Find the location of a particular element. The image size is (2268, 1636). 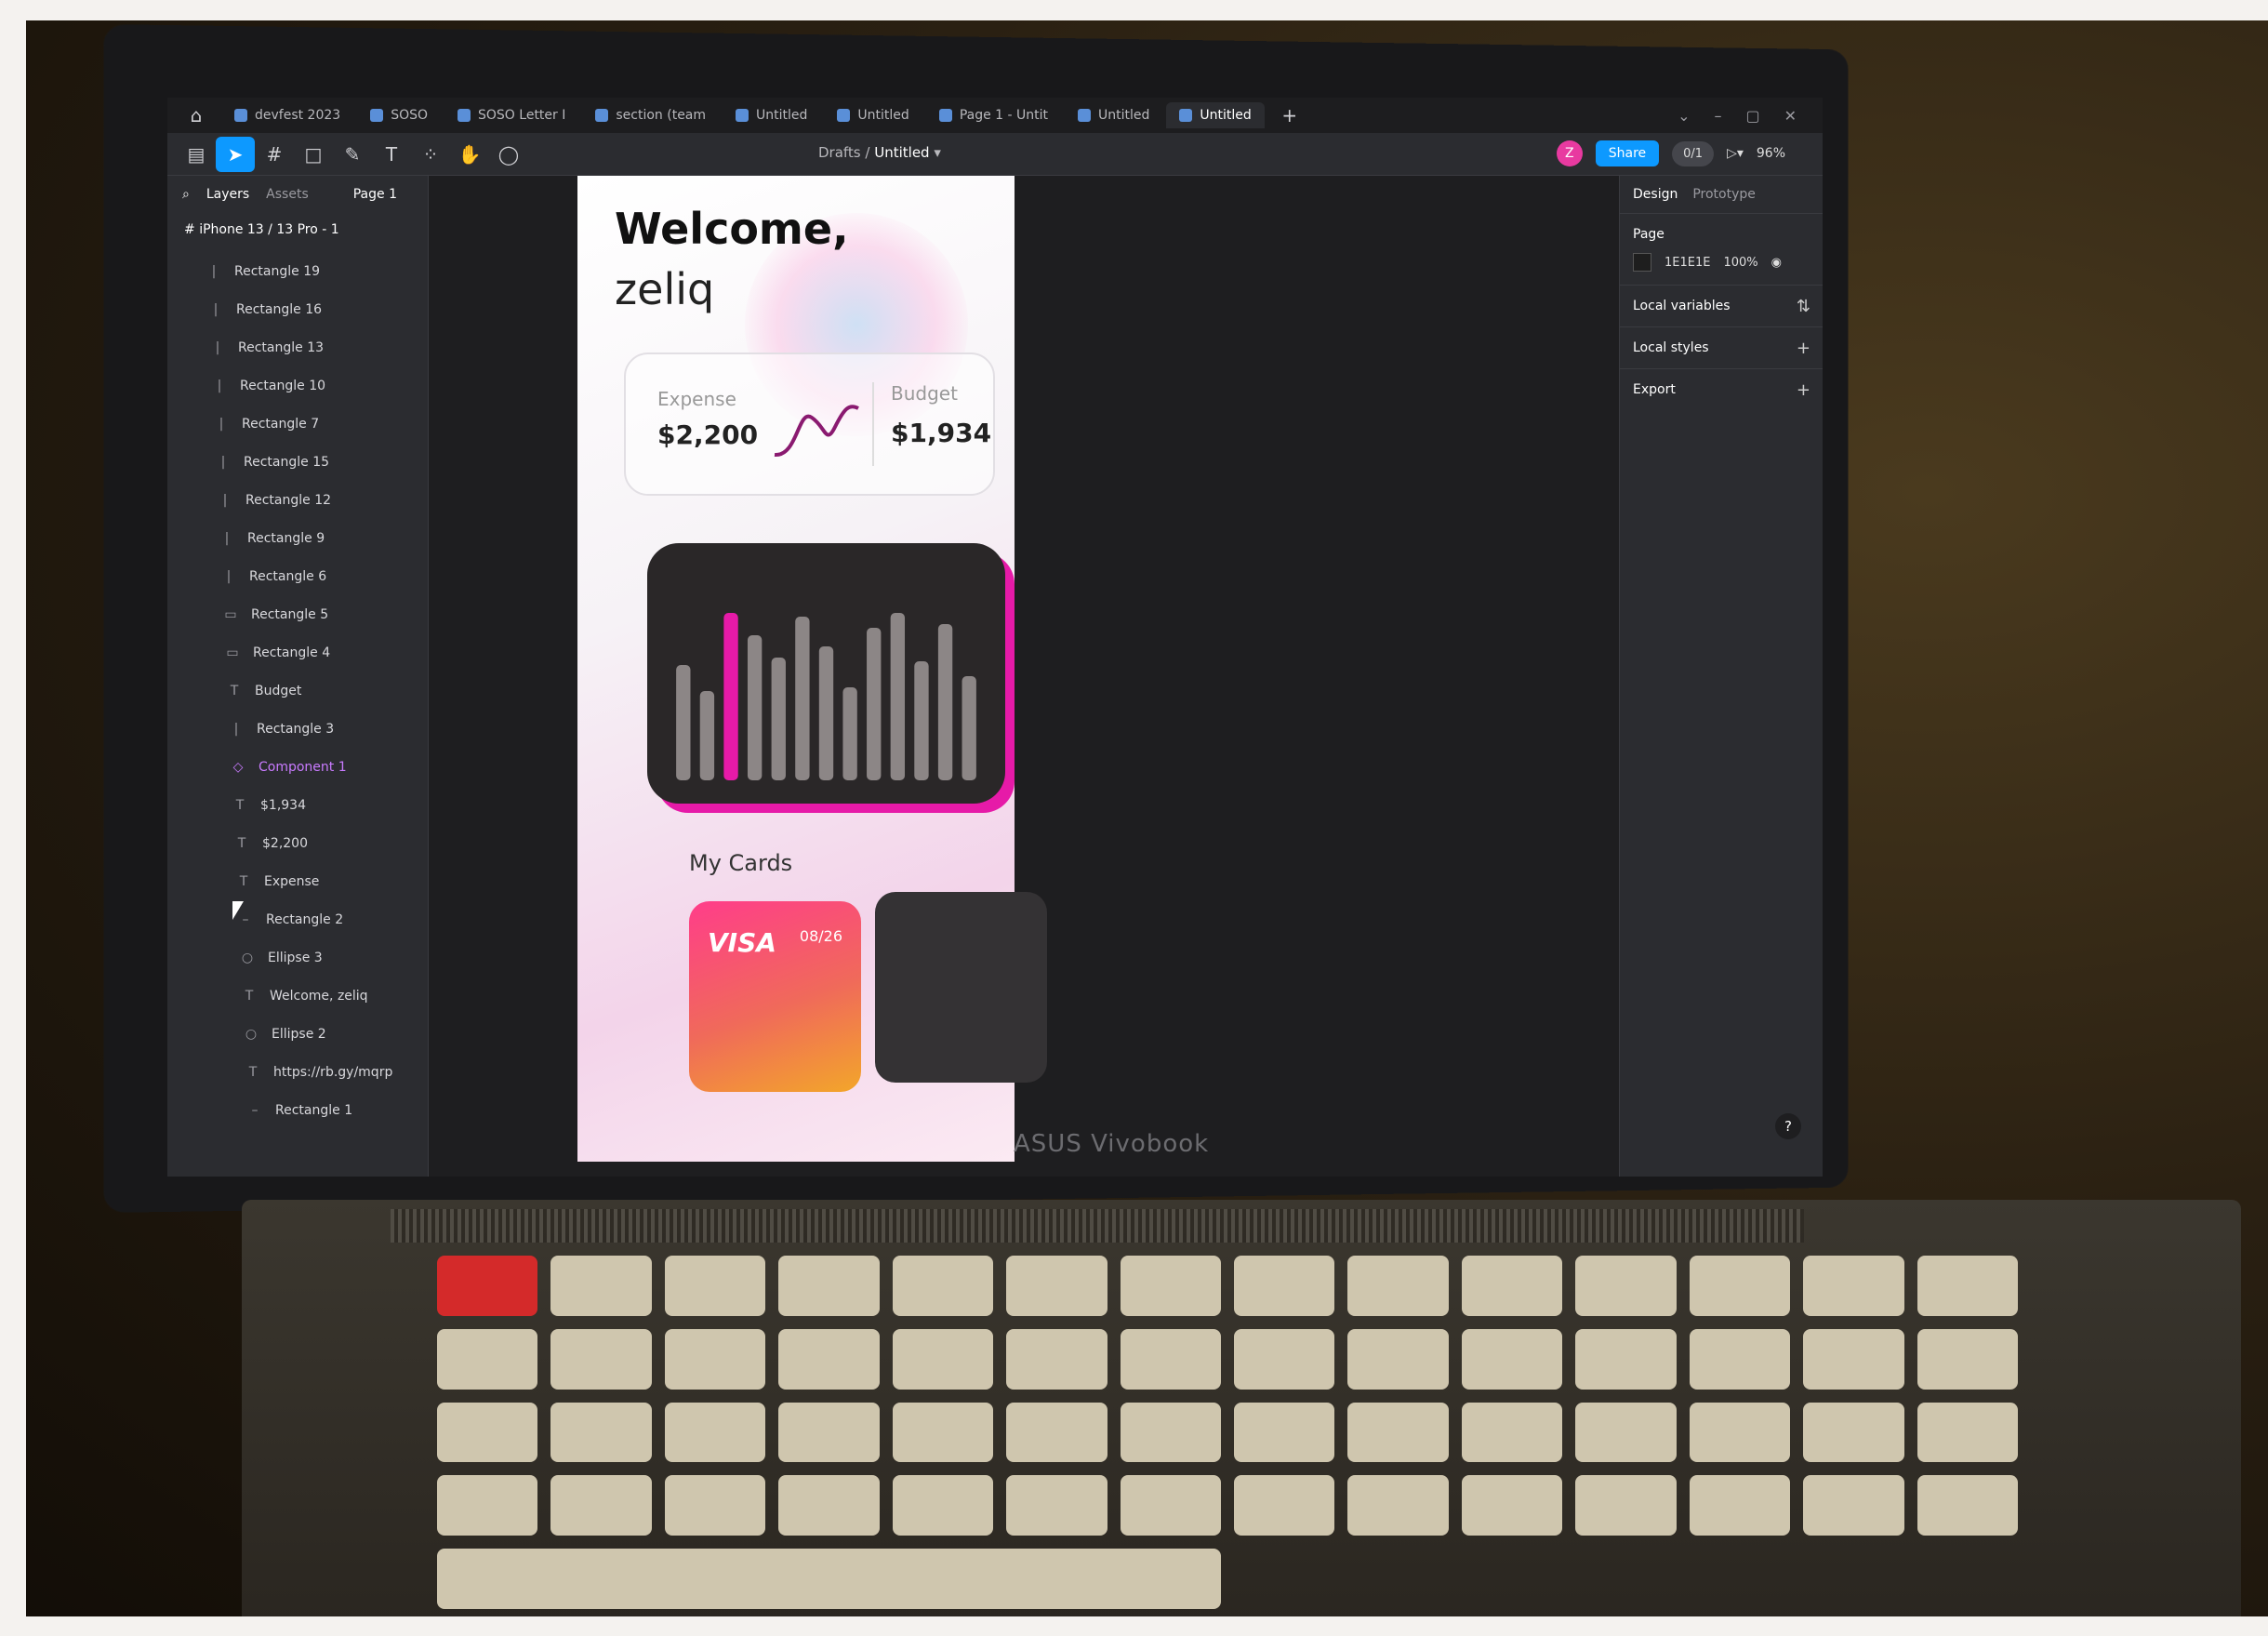

dev-mode-toggle: 0/1 is located at coordinates (1693, 153).